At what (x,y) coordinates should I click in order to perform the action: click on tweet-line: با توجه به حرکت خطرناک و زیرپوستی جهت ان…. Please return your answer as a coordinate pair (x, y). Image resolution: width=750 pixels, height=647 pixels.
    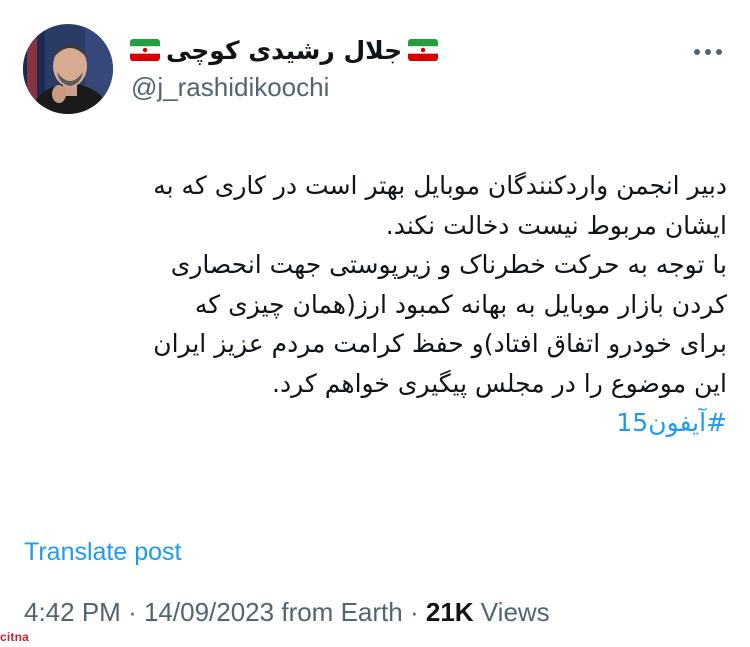
    Looking at the image, I should click on (448, 264).